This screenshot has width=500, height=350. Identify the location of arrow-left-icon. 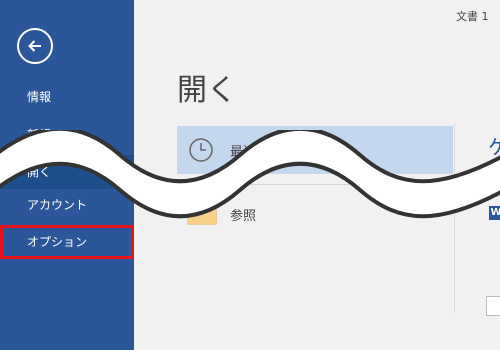
(34, 46).